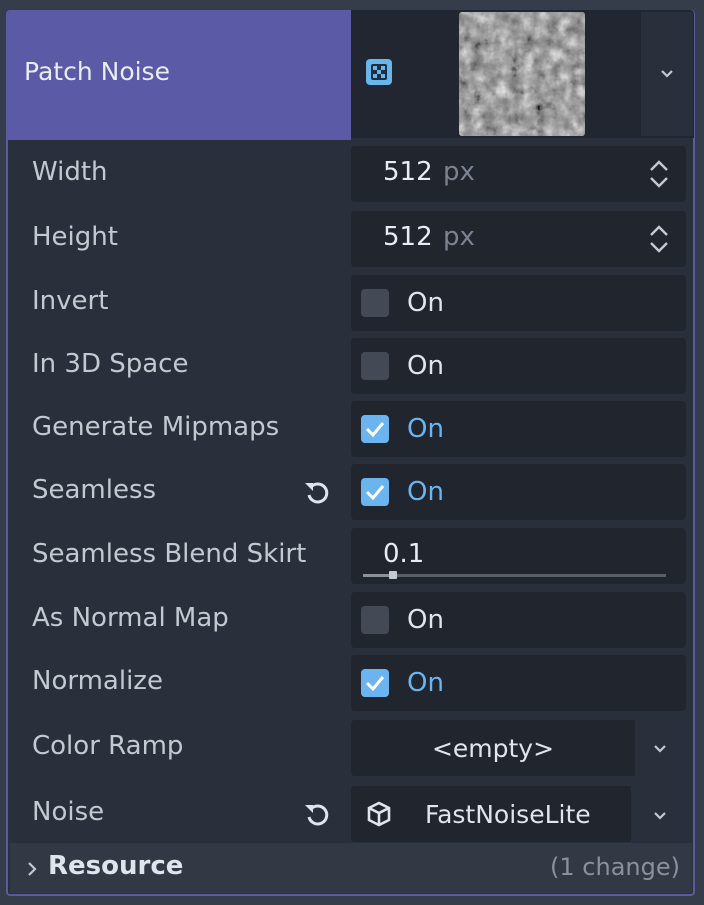  What do you see at coordinates (518, 492) in the screenshot?
I see `seamless-checkbox-field: On` at bounding box center [518, 492].